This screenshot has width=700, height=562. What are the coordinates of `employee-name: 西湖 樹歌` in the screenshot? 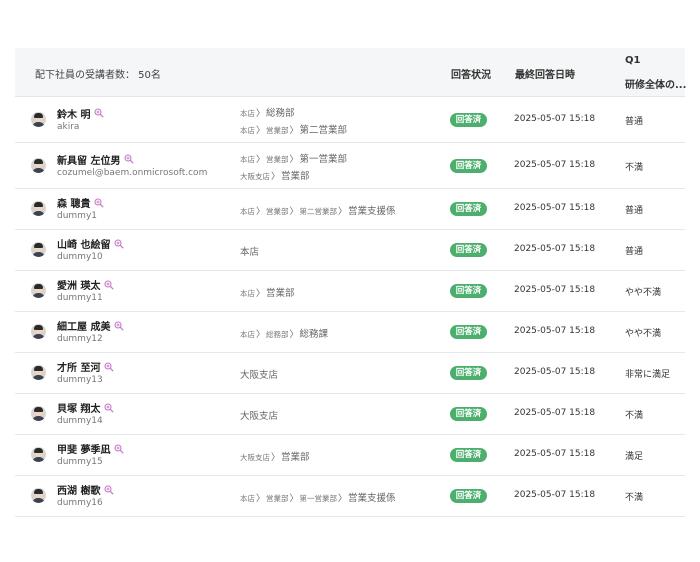 It's located at (86, 490).